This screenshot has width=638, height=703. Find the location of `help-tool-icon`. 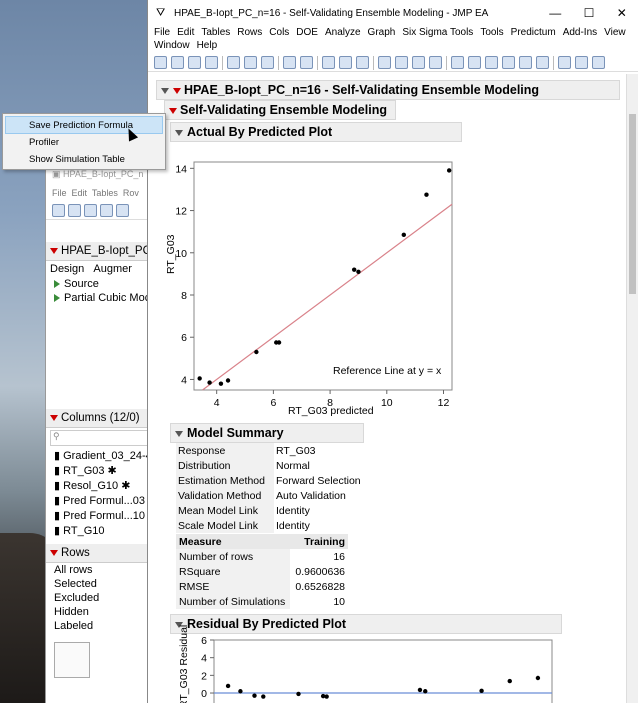

help-tool-icon is located at coordinates (401, 62).